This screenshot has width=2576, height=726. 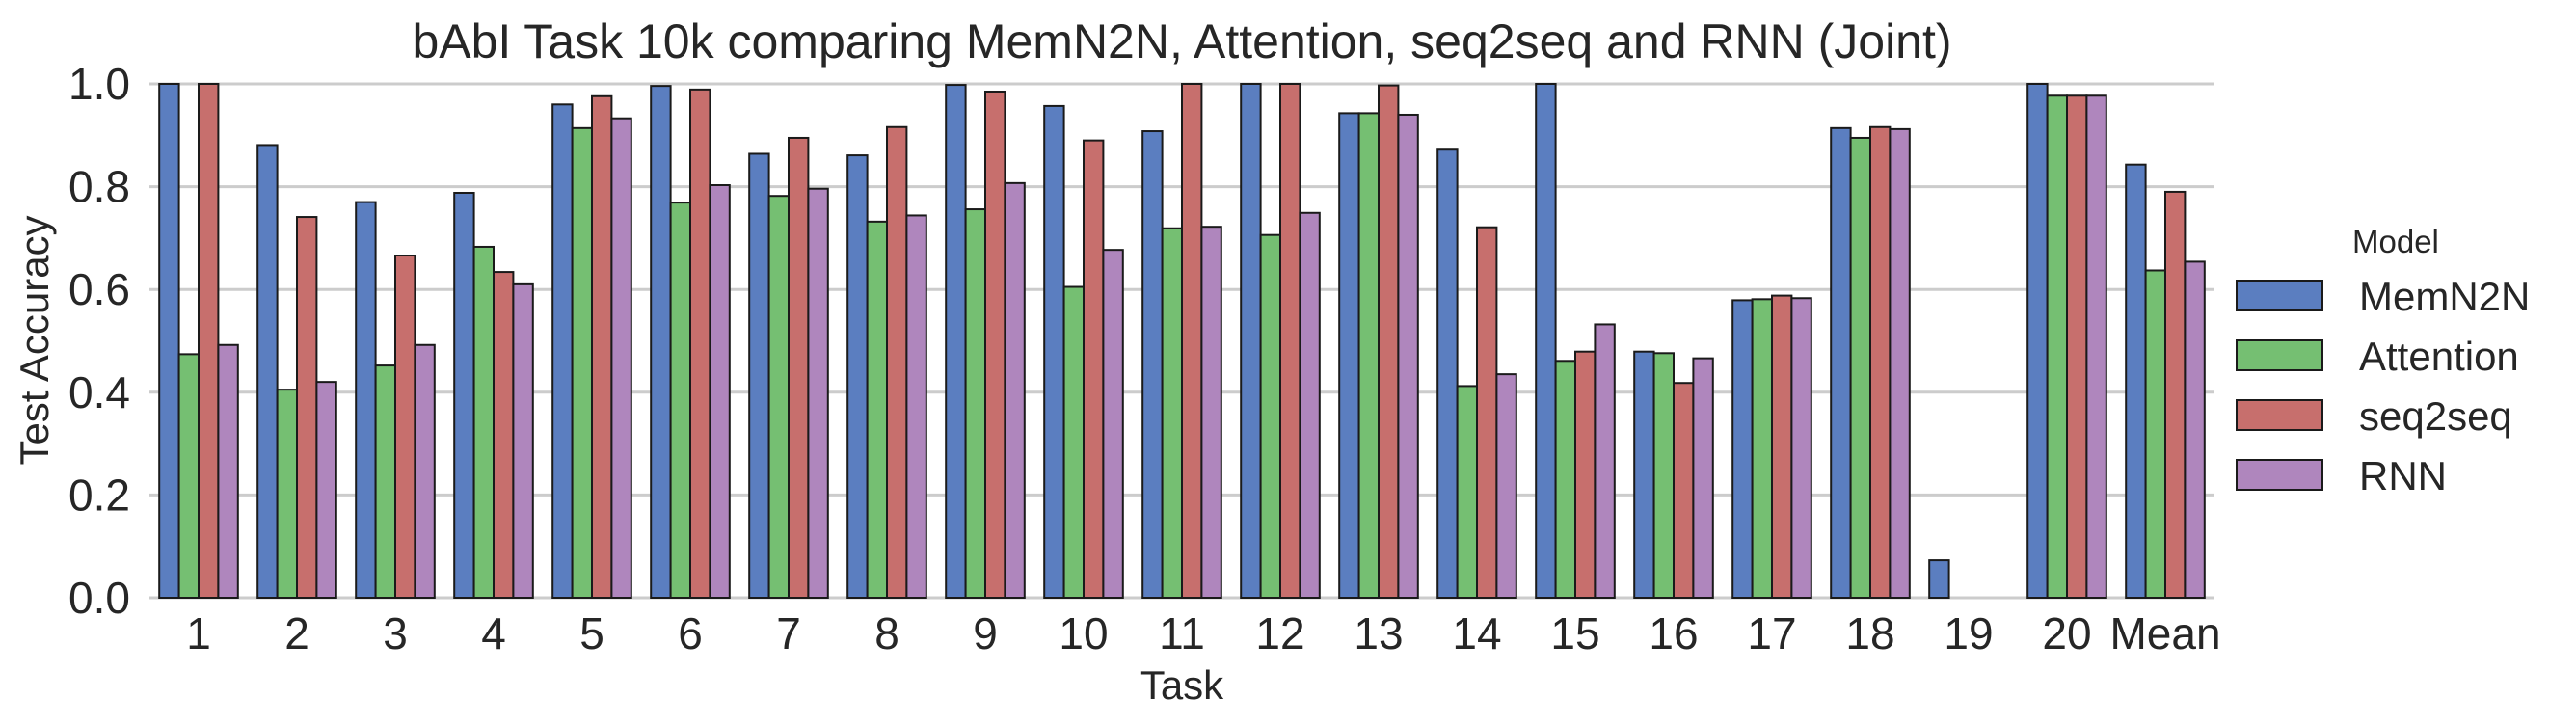 I want to click on legend-item-memn2n: MemN2N, so click(x=2383, y=296).